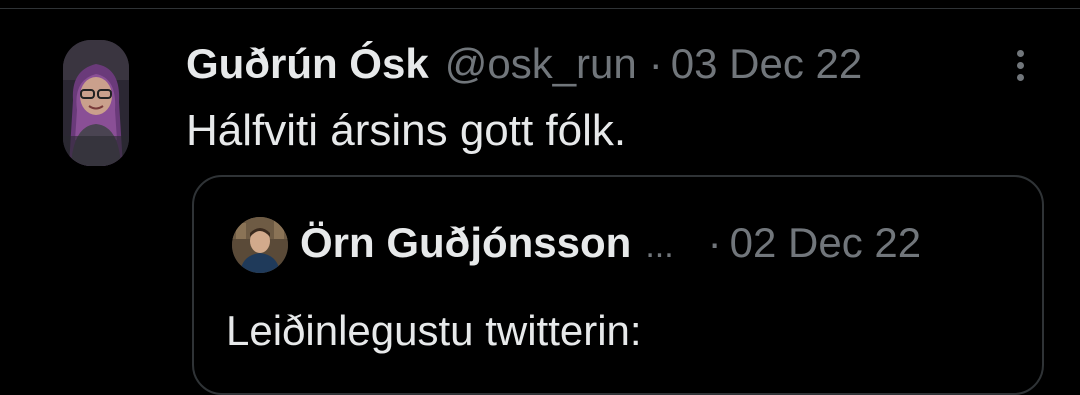 The width and height of the screenshot is (1080, 395). Describe the element at coordinates (825, 243) in the screenshot. I see `quoted-tweet-date: 02 Dec 22` at that location.